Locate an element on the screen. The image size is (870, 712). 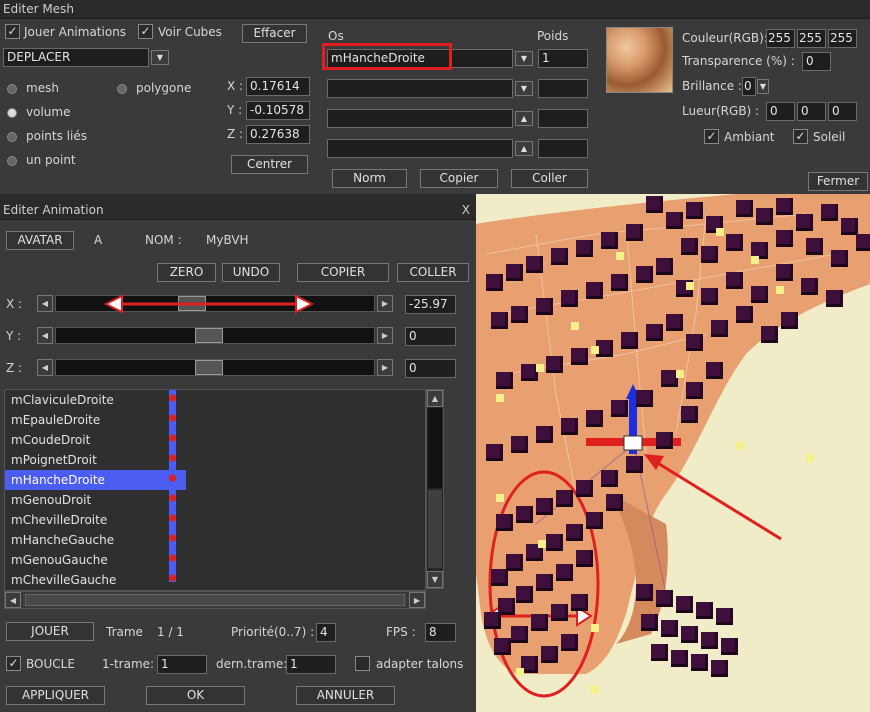
z-slider-right-icon: ▶ is located at coordinates (385, 367).